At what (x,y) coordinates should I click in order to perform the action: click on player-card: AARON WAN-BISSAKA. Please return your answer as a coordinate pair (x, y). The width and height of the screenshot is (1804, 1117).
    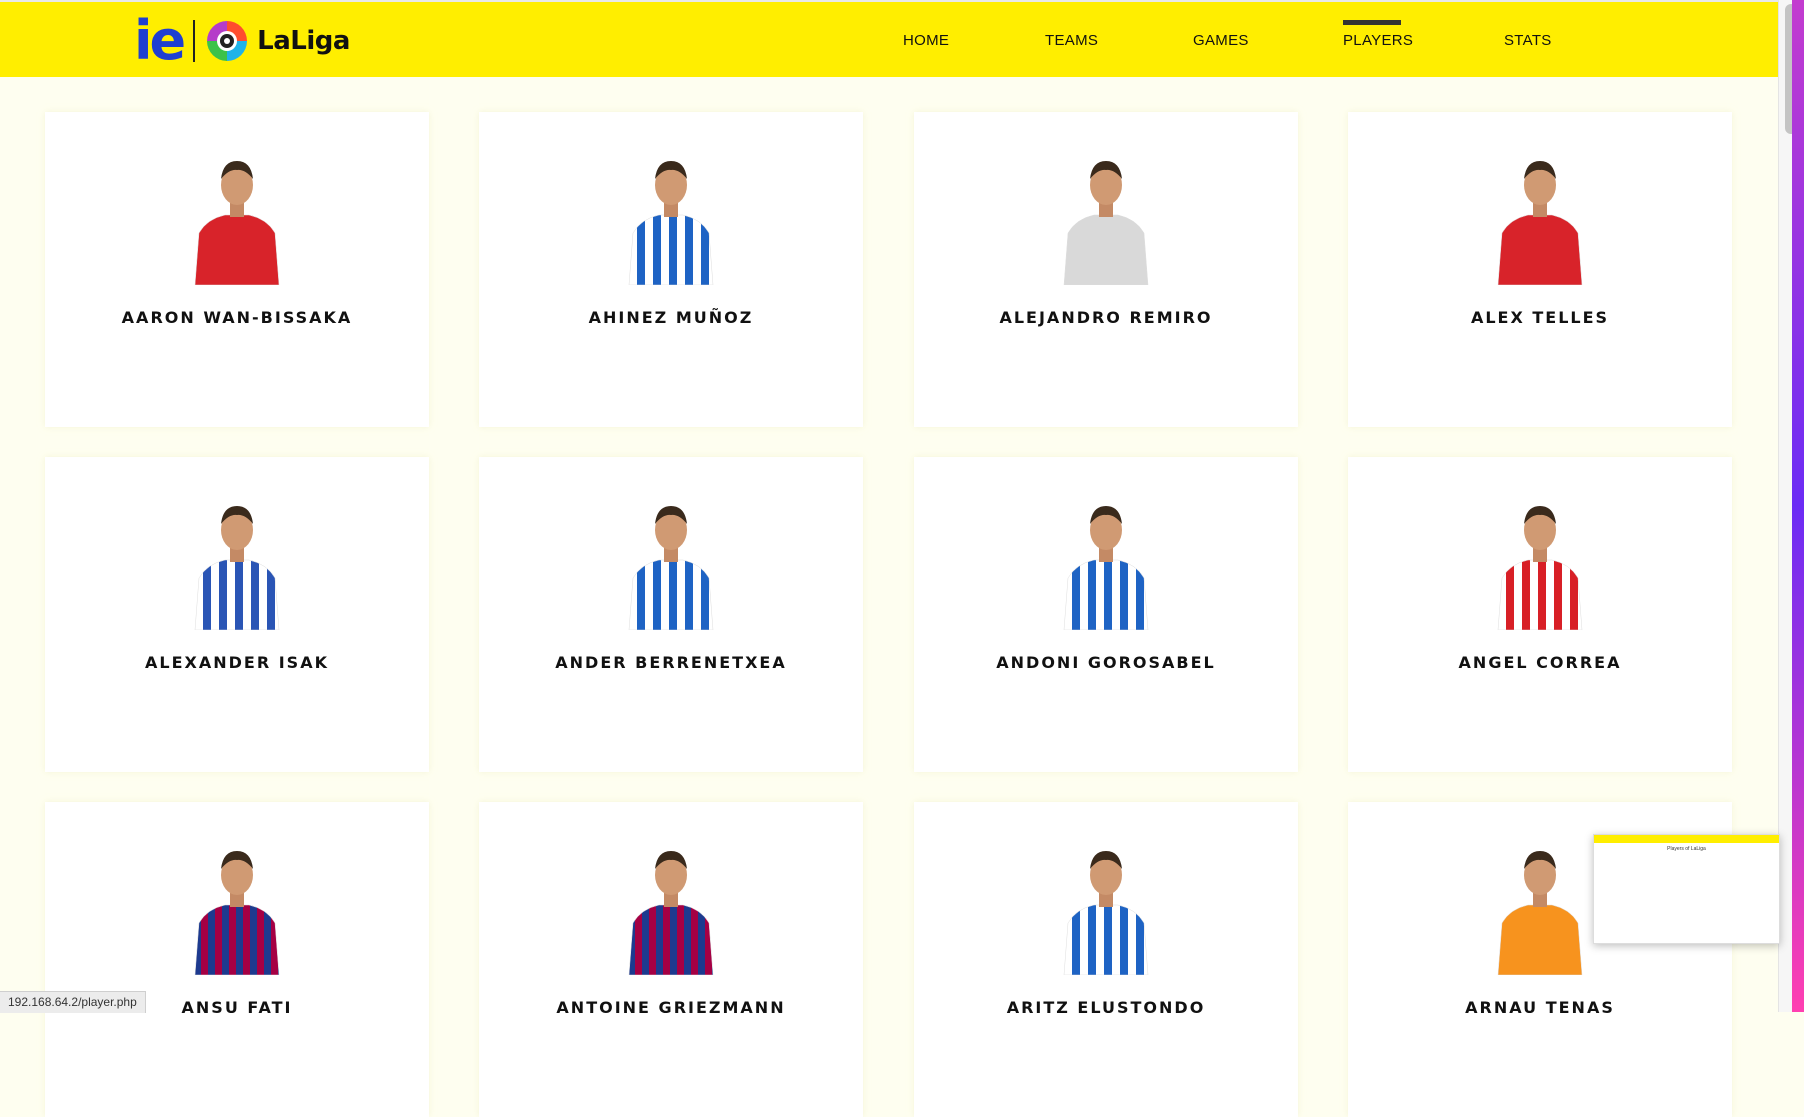
    Looking at the image, I should click on (237, 269).